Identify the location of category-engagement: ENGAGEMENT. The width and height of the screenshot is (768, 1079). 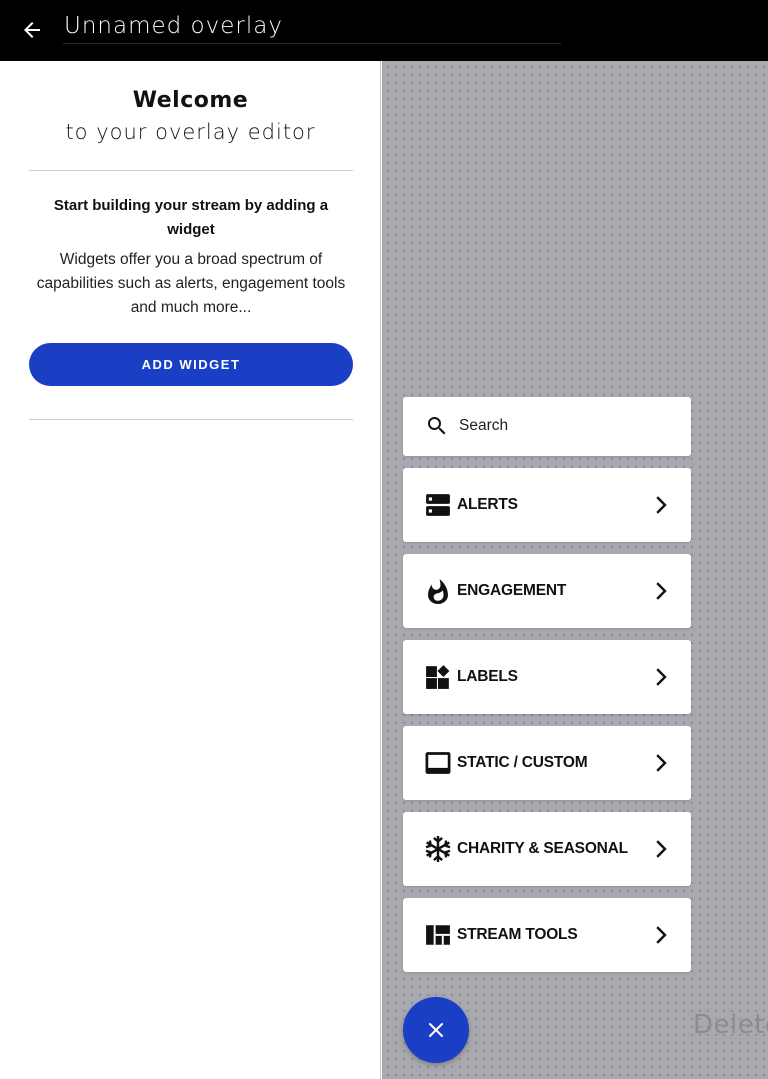
(547, 591).